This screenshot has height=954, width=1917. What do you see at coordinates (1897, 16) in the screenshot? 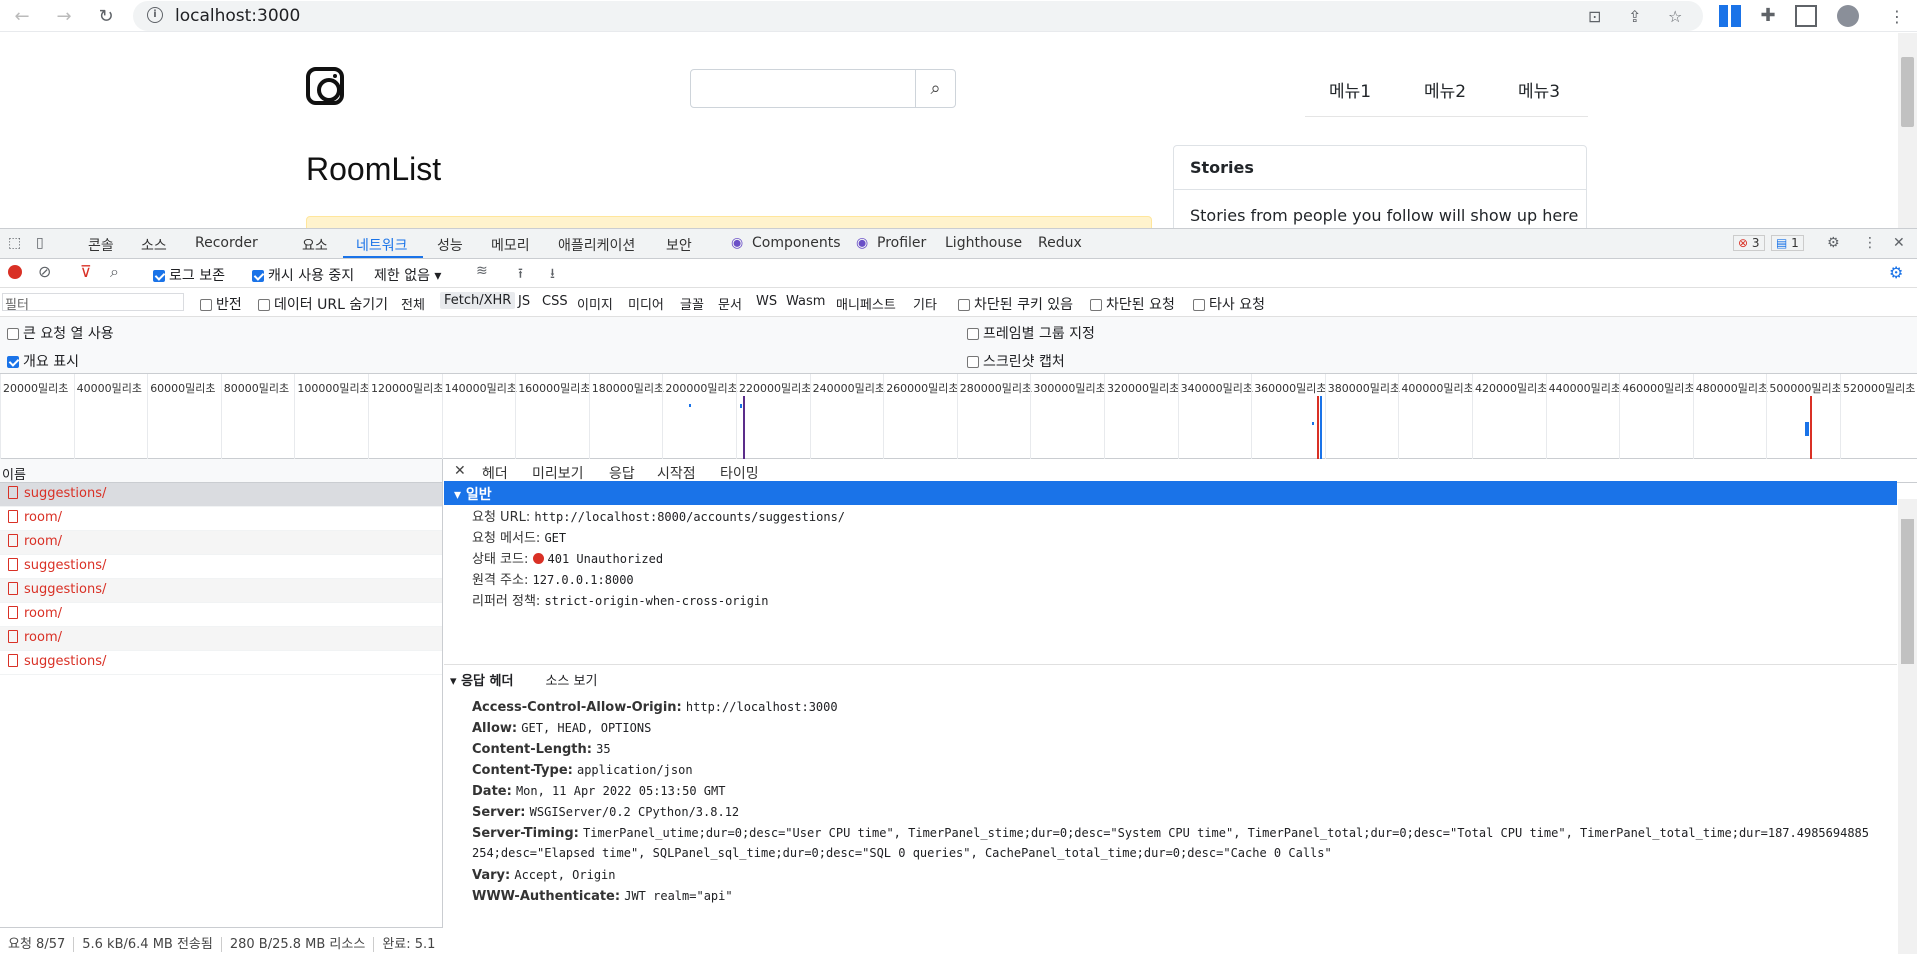
I see `kebab-menu-icon: ⋮` at bounding box center [1897, 16].